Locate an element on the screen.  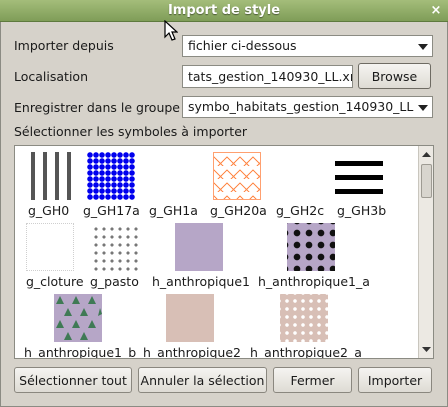
location-label: Localisation is located at coordinates (51, 76).